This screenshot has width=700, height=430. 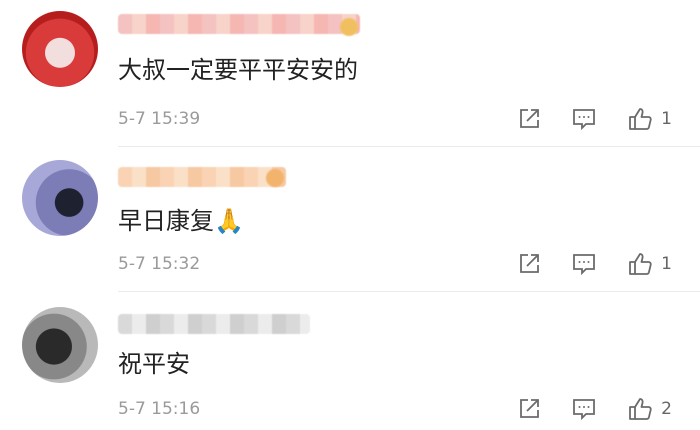 What do you see at coordinates (159, 264) in the screenshot?
I see `comment-timestamp: 5-7 15:32` at bounding box center [159, 264].